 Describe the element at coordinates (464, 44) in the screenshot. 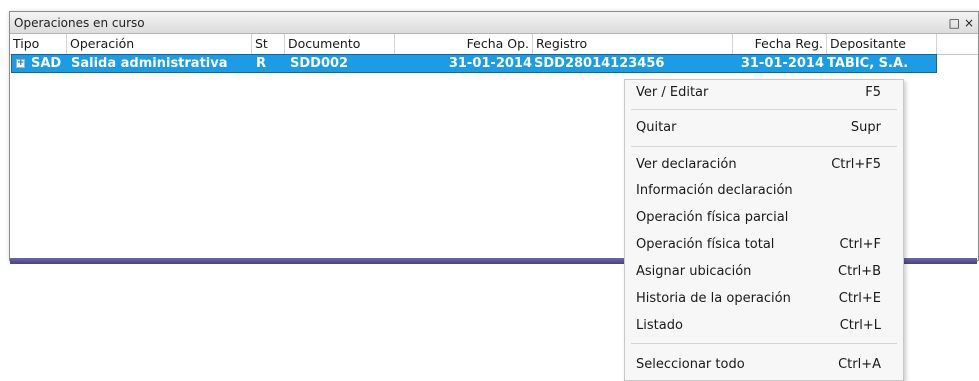

I see `column-header-fecha-op: Fecha Op.` at that location.